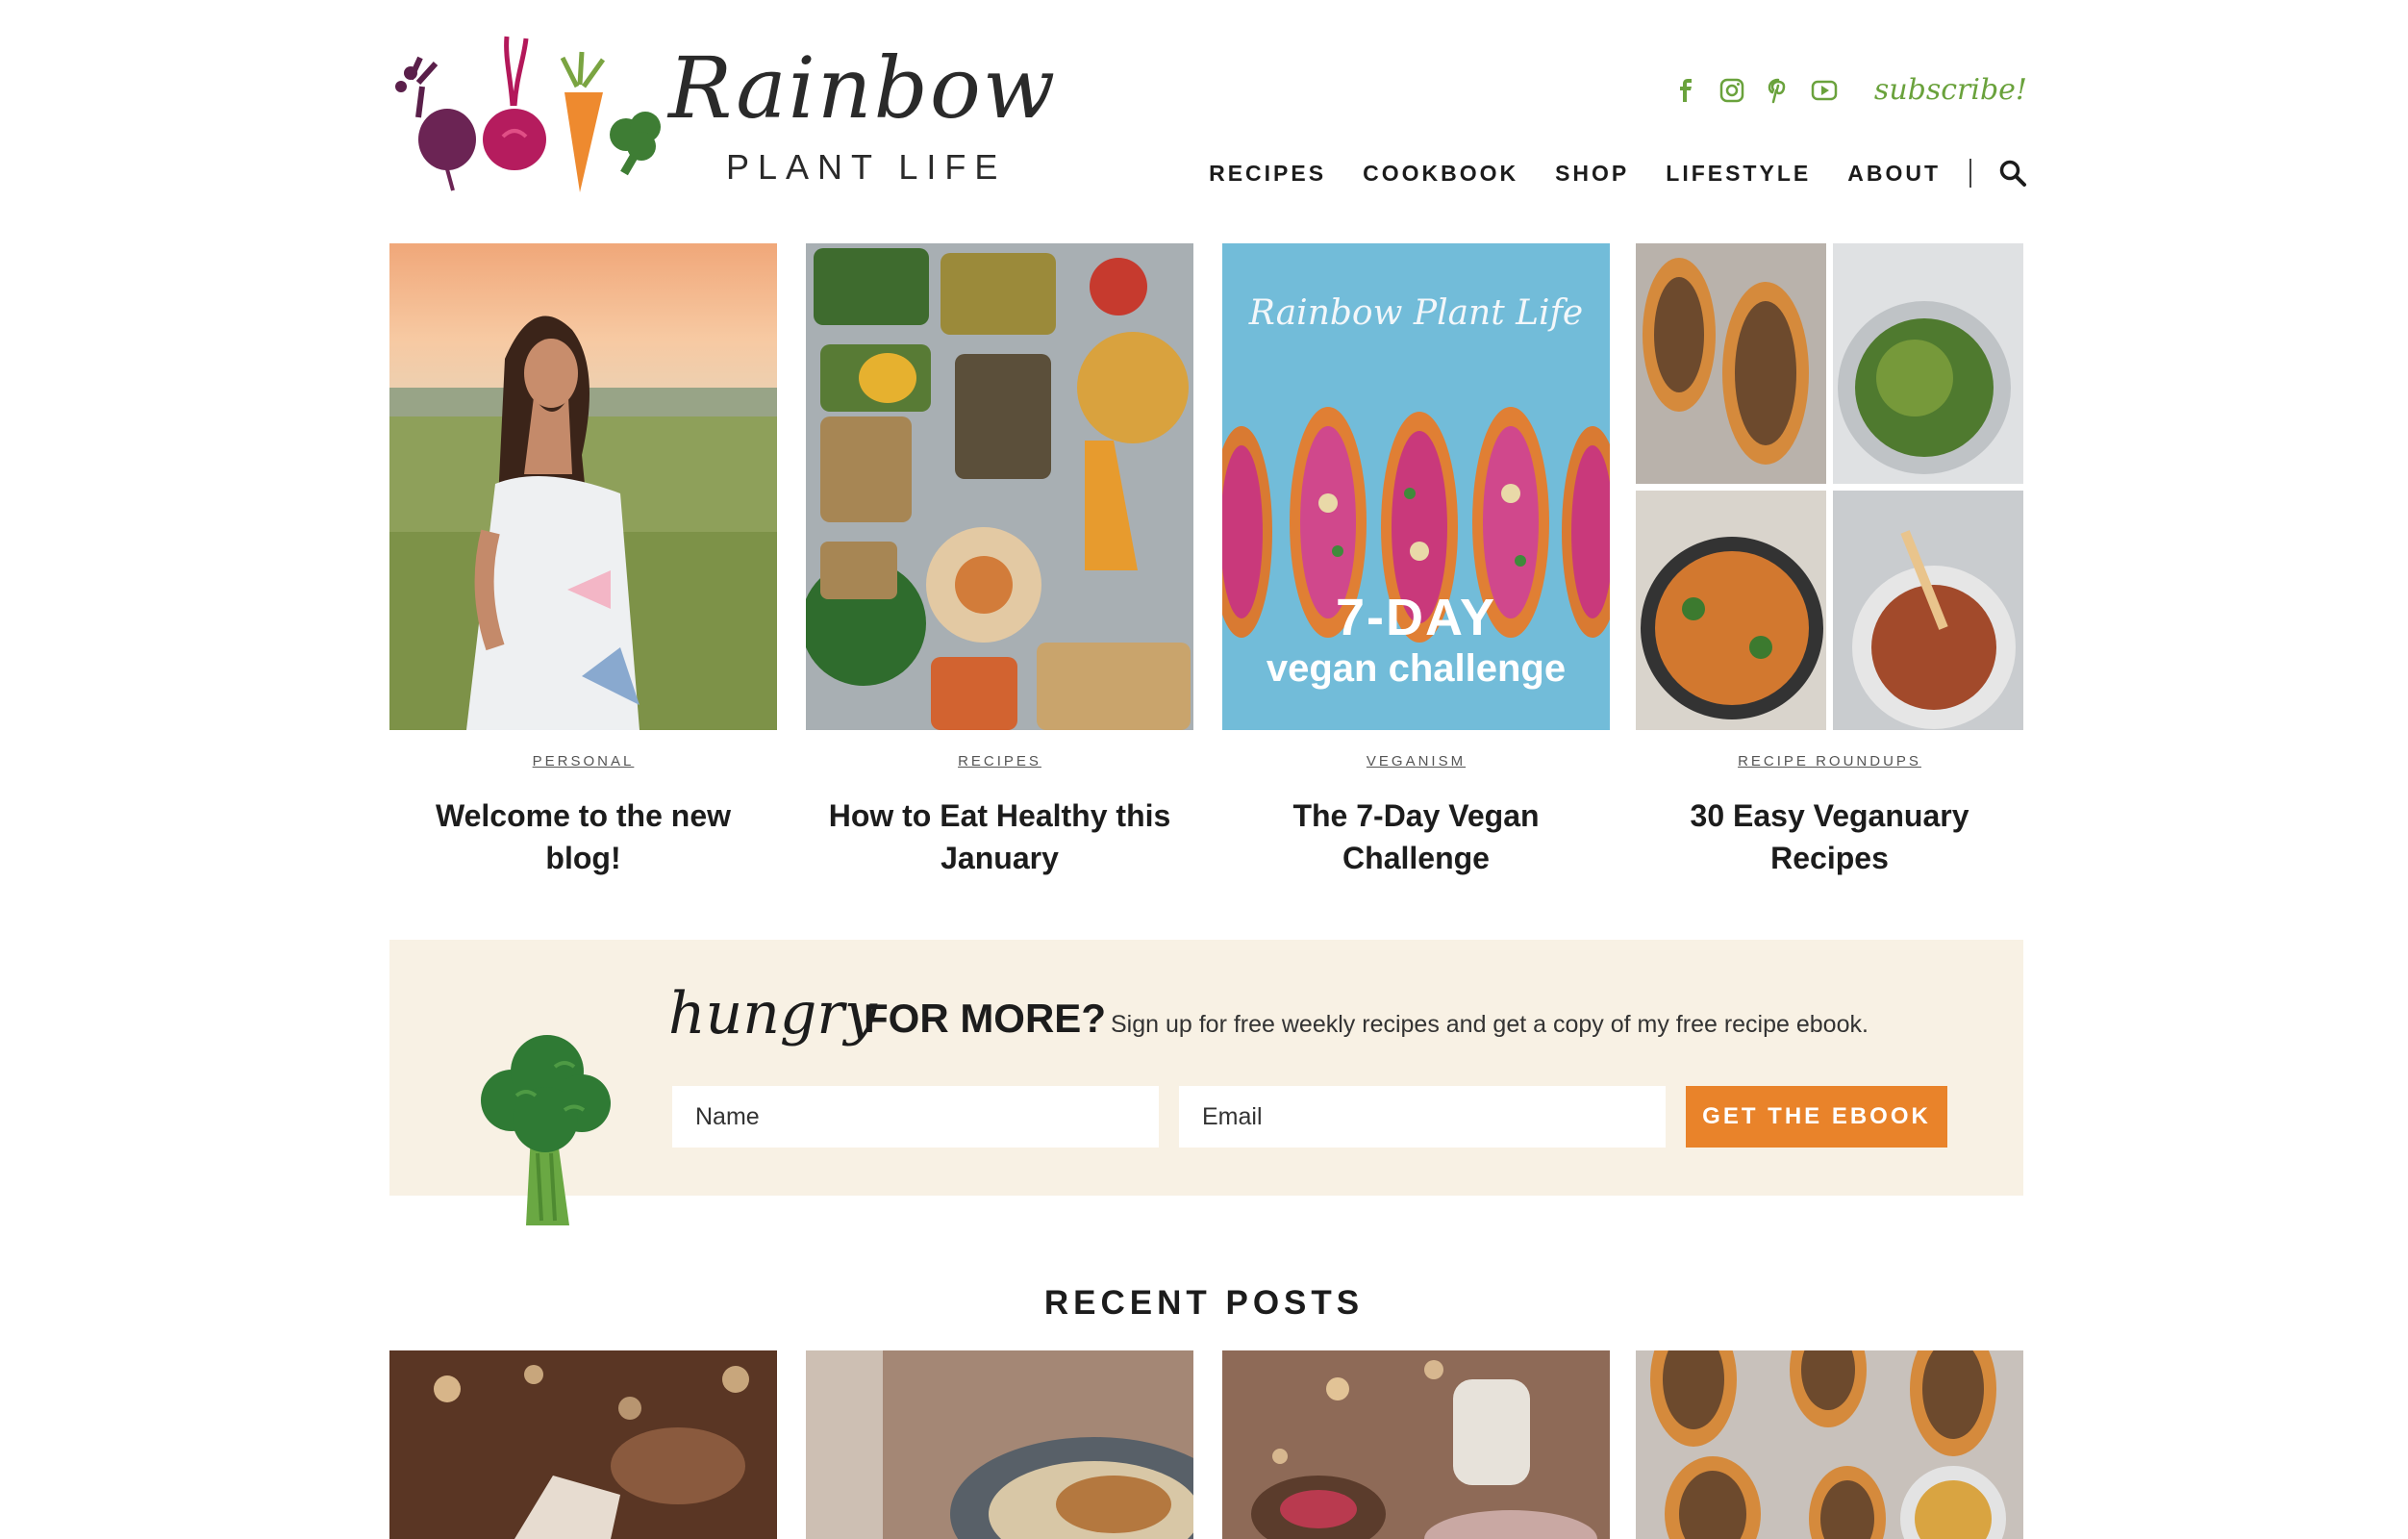 Image resolution: width=2408 pixels, height=1539 pixels. Describe the element at coordinates (2012, 173) in the screenshot. I see `search-icon` at that location.